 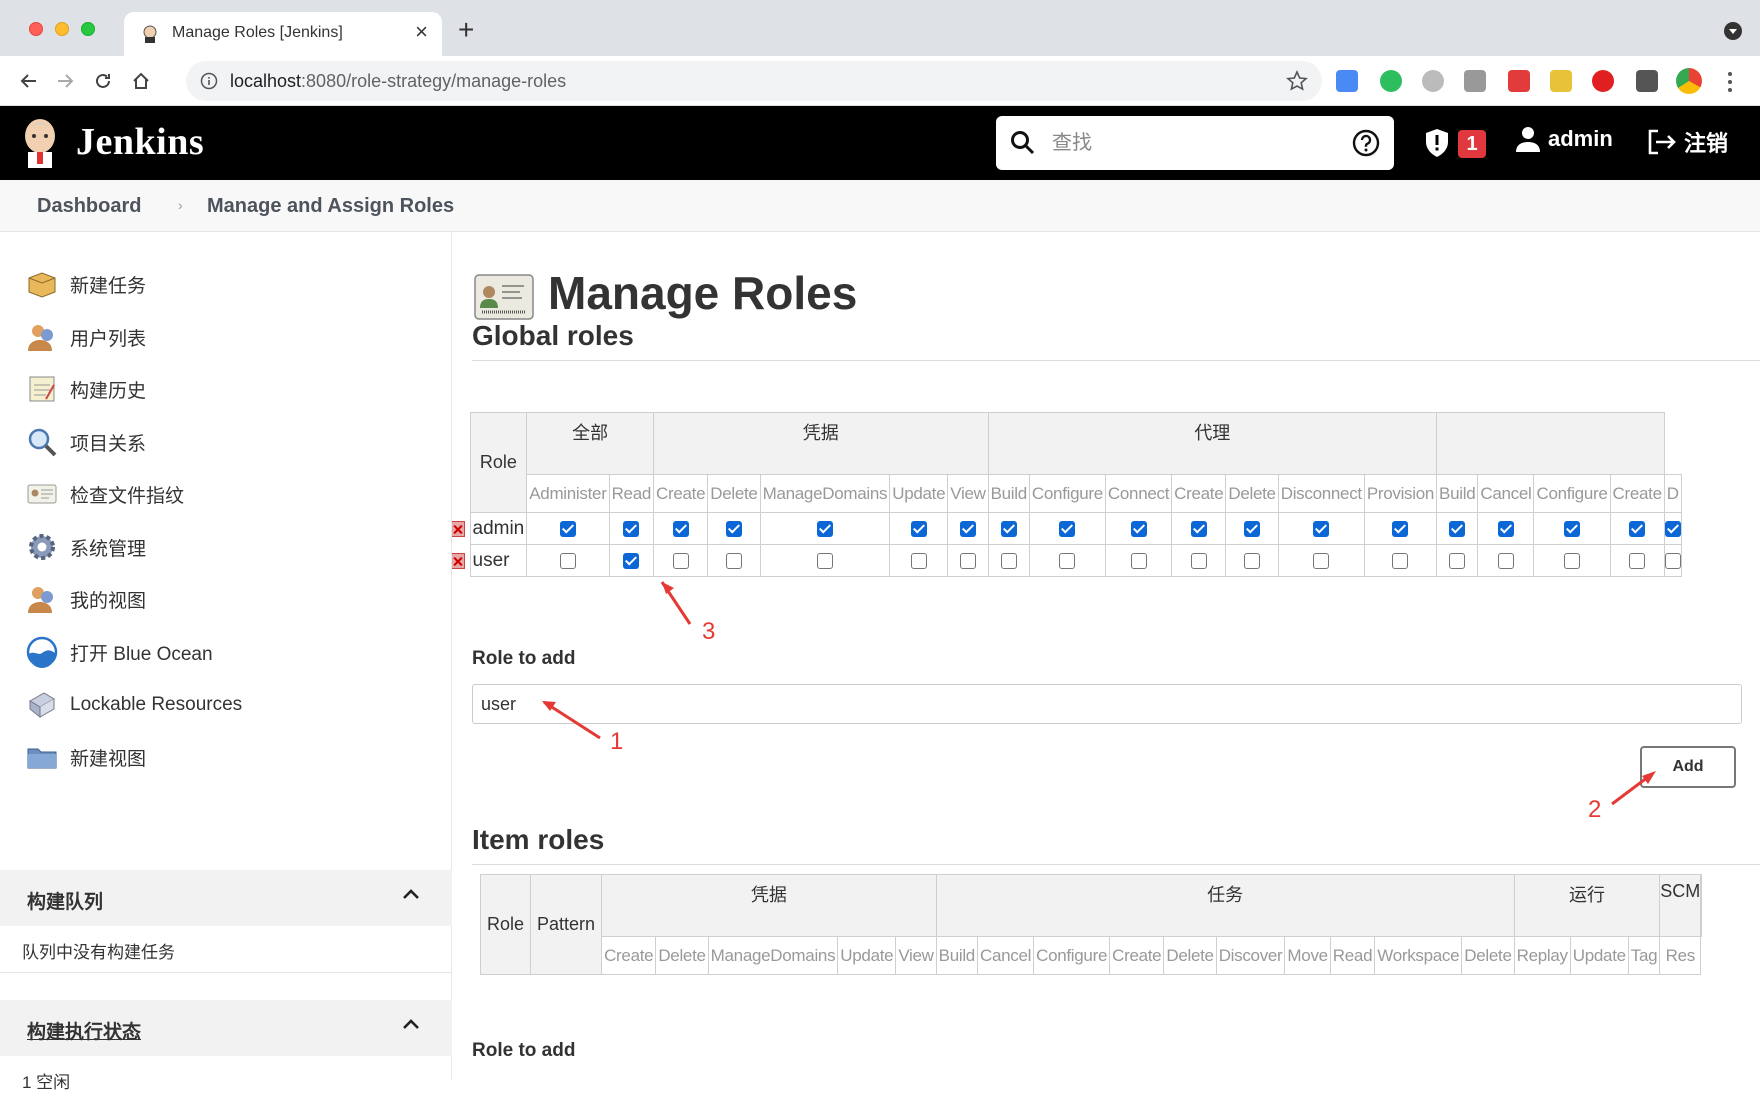 What do you see at coordinates (1107, 704) in the screenshot?
I see `role-to-add-input` at bounding box center [1107, 704].